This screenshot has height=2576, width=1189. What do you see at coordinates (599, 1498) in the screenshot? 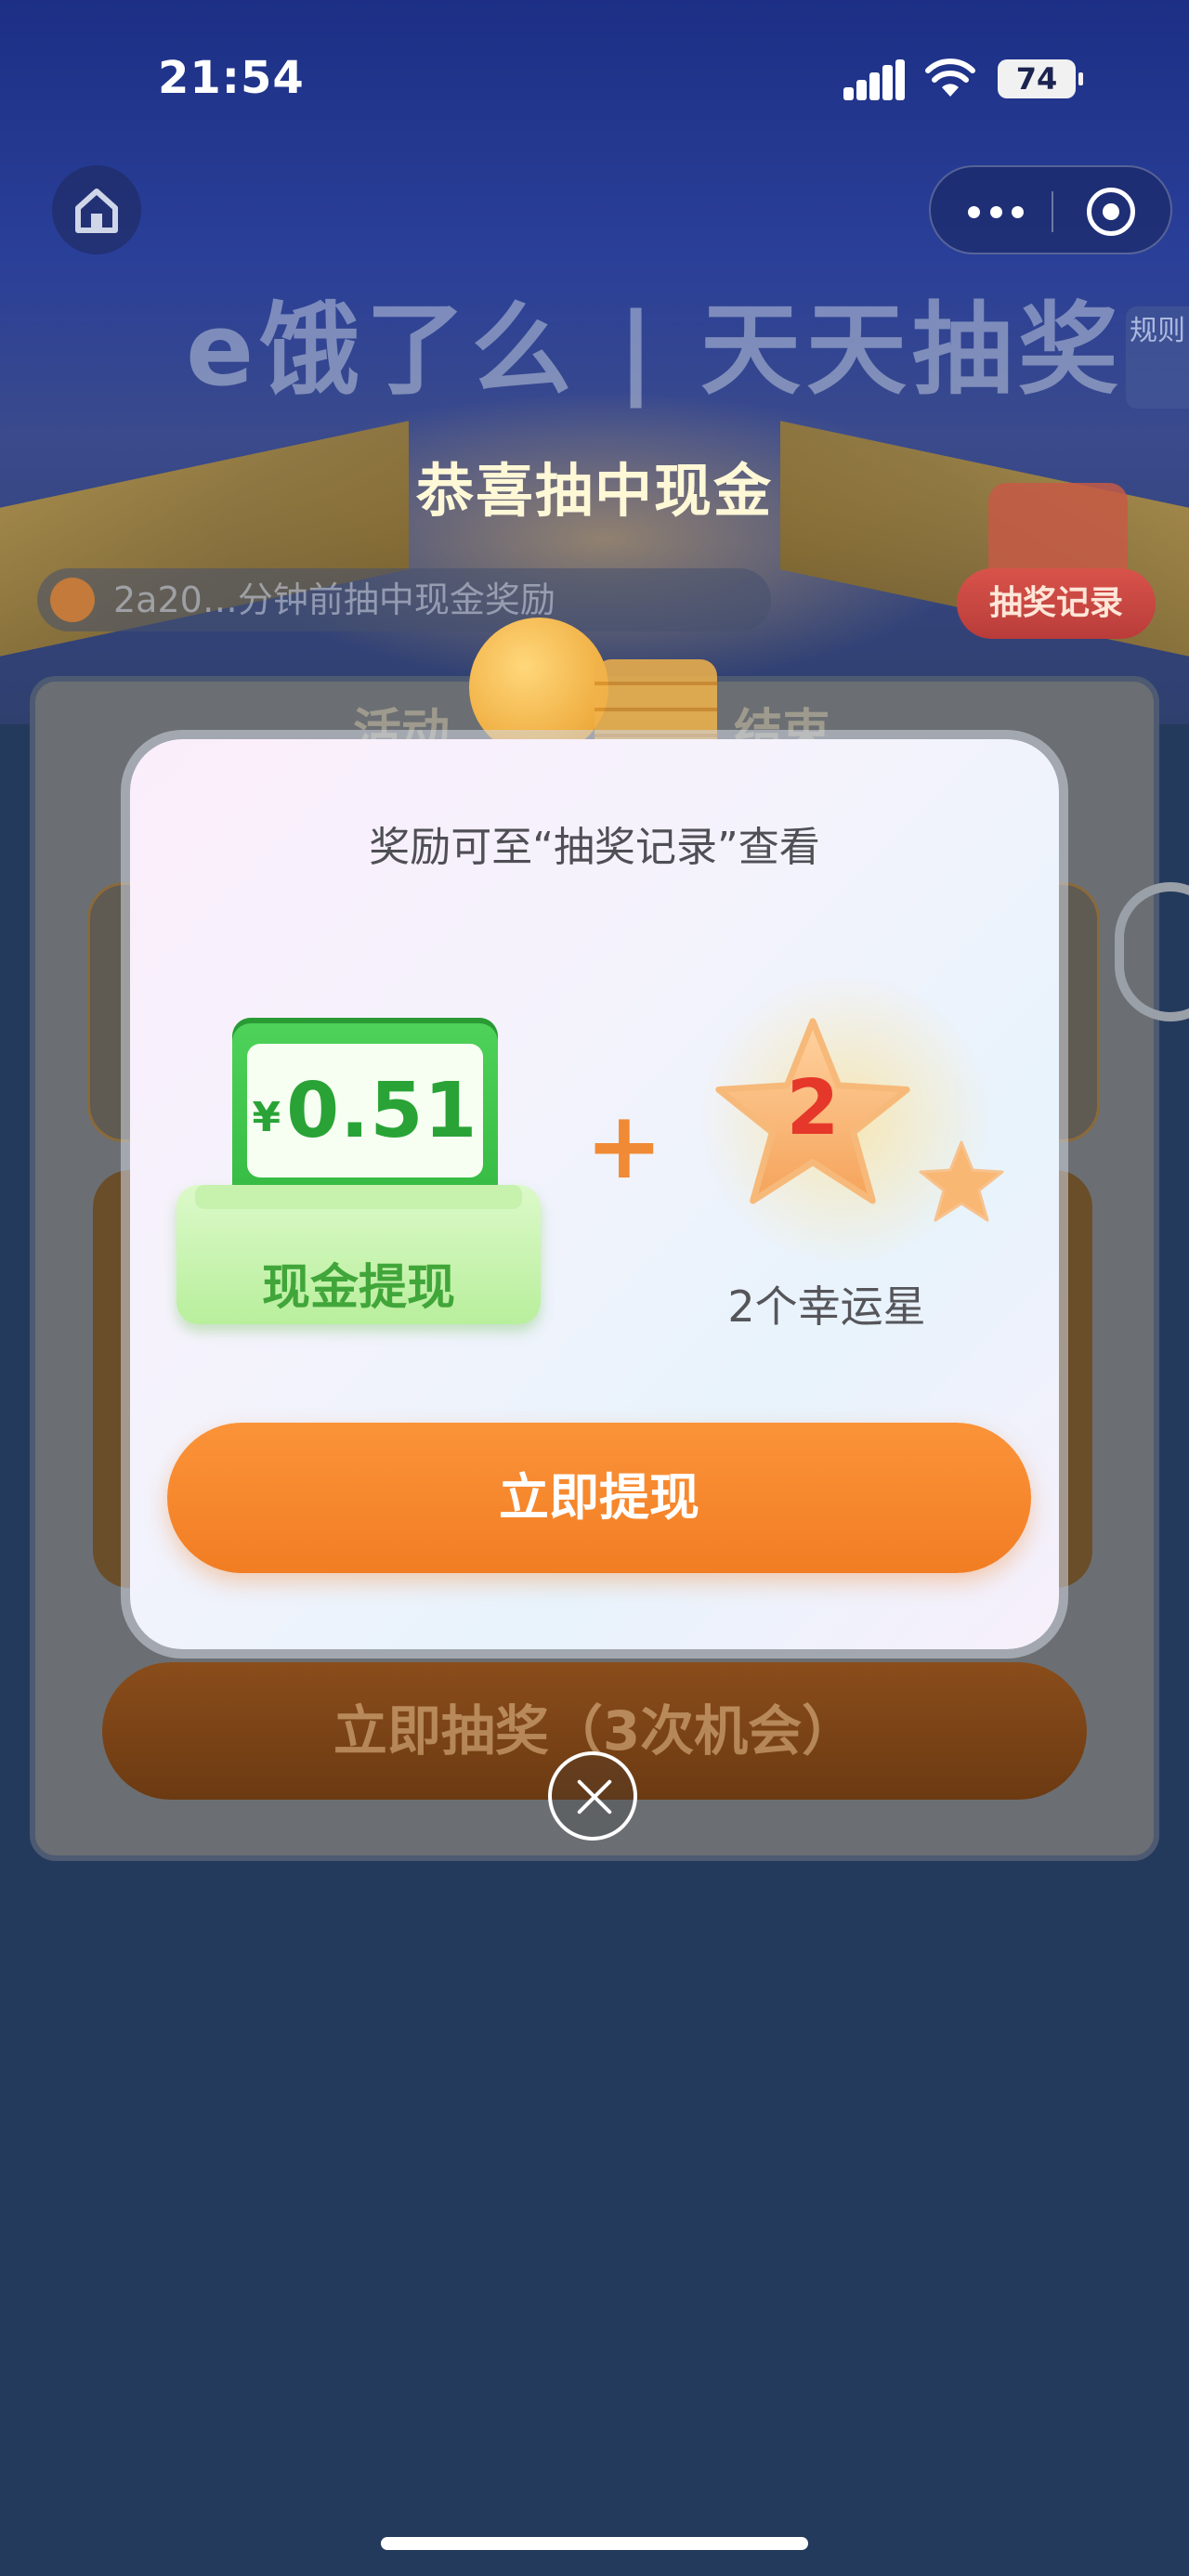
I see `withdraw-button: 立即提现` at bounding box center [599, 1498].